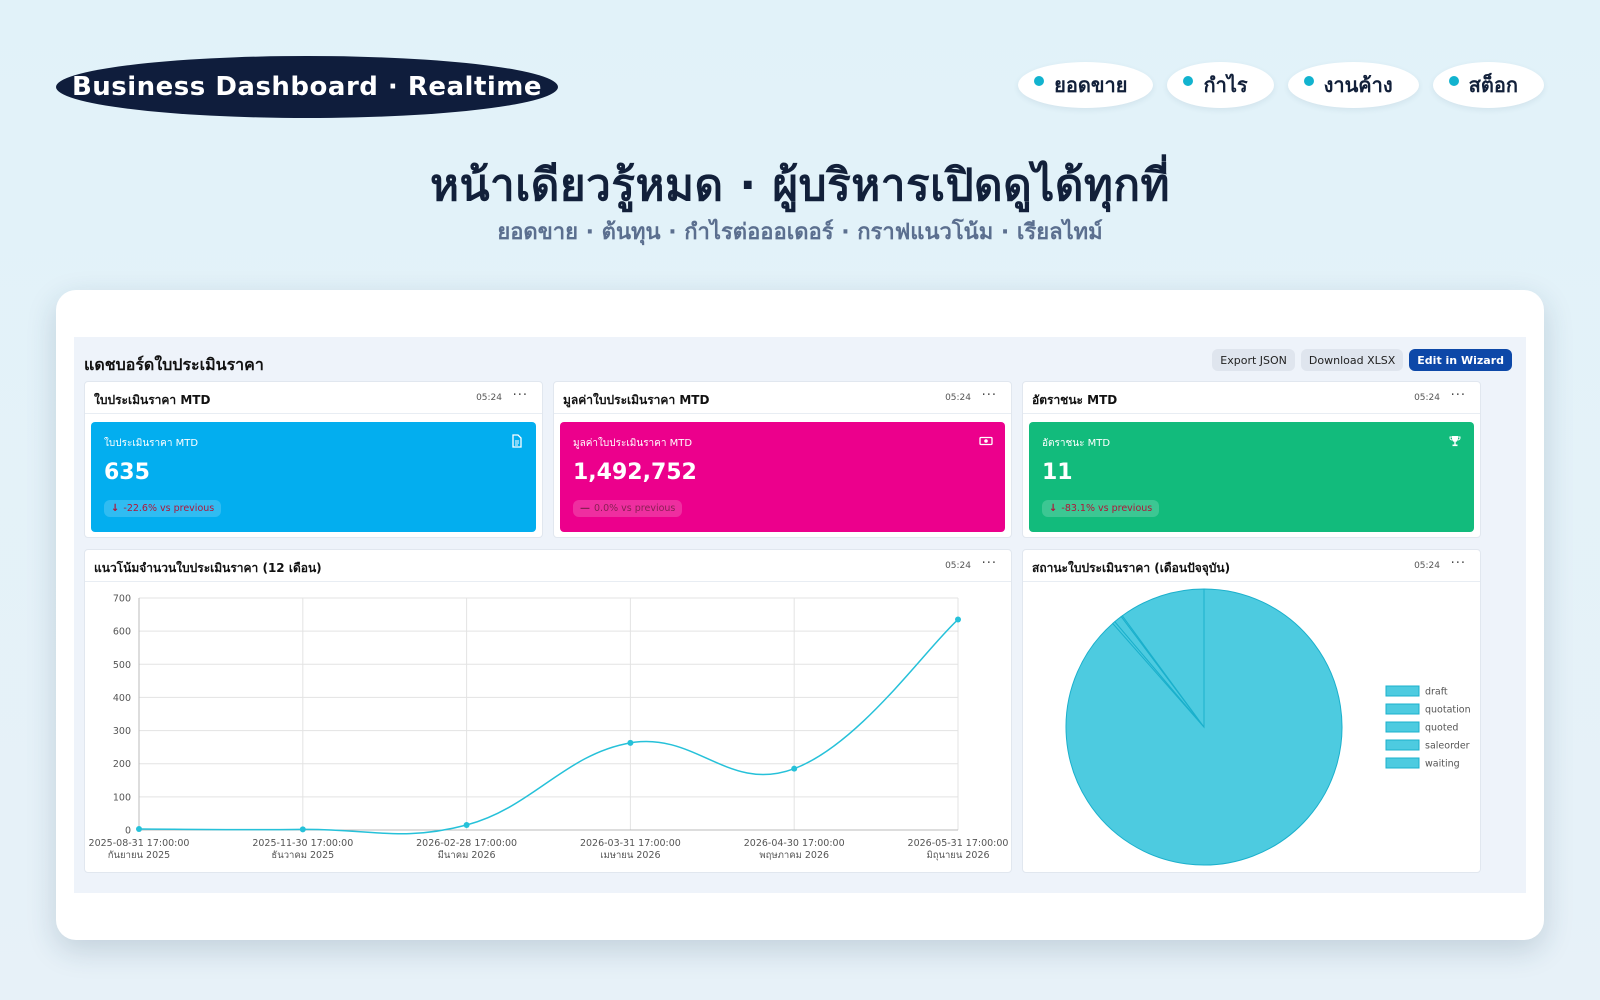 This screenshot has width=1600, height=1000. Describe the element at coordinates (1107, 508) in the screenshot. I see `kpi-delta-text: -83.1% vs previous` at that location.